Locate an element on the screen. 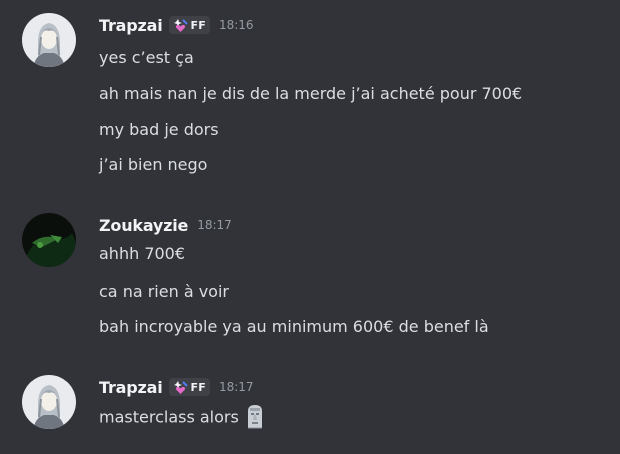  username: Zoukayzie is located at coordinates (143, 225).